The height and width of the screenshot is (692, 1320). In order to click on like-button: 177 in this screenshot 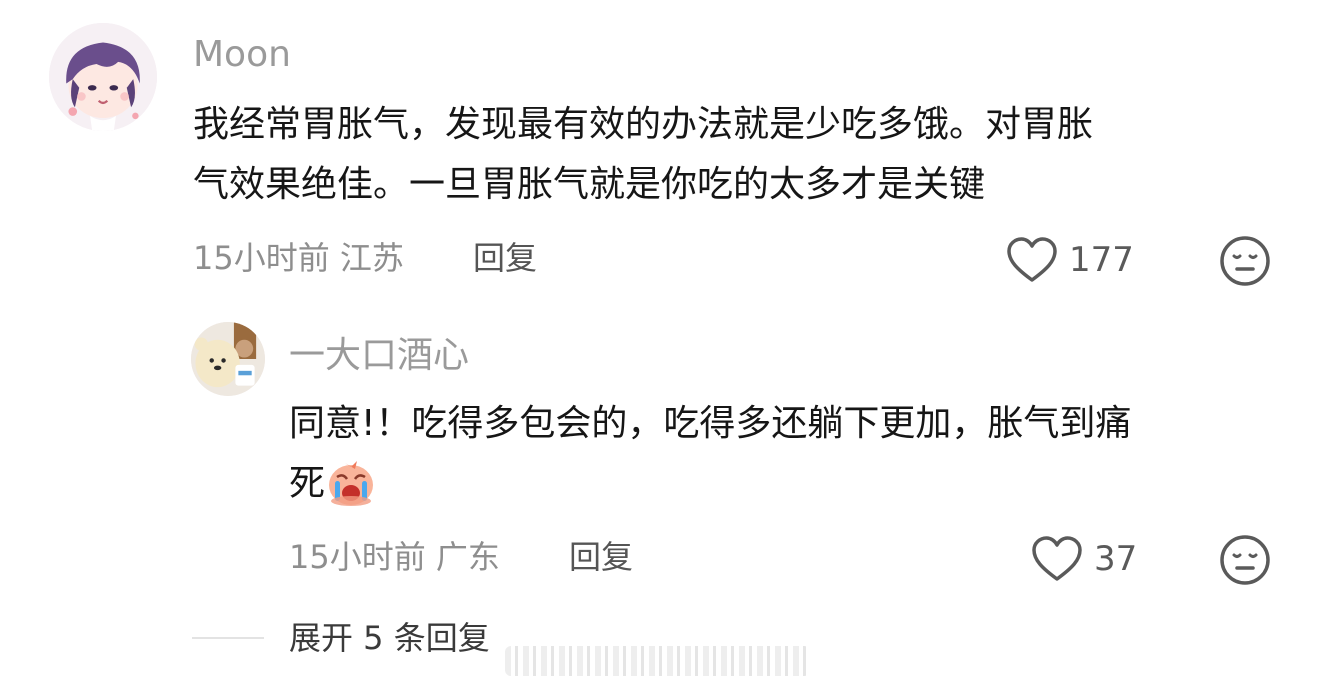, I will do `click(1069, 260)`.